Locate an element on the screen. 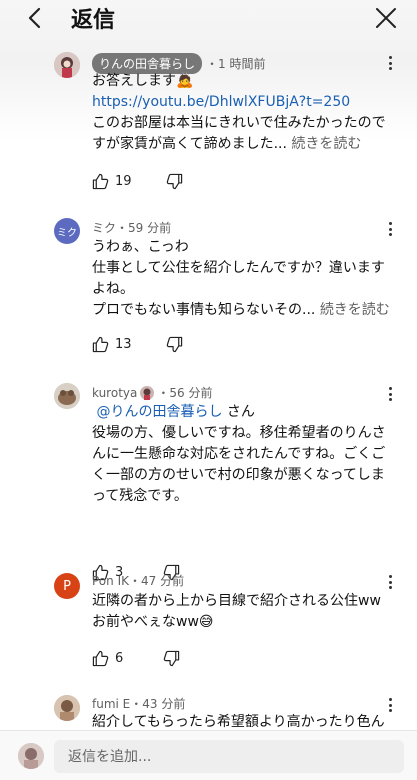  reply-composer is located at coordinates (208, 755).